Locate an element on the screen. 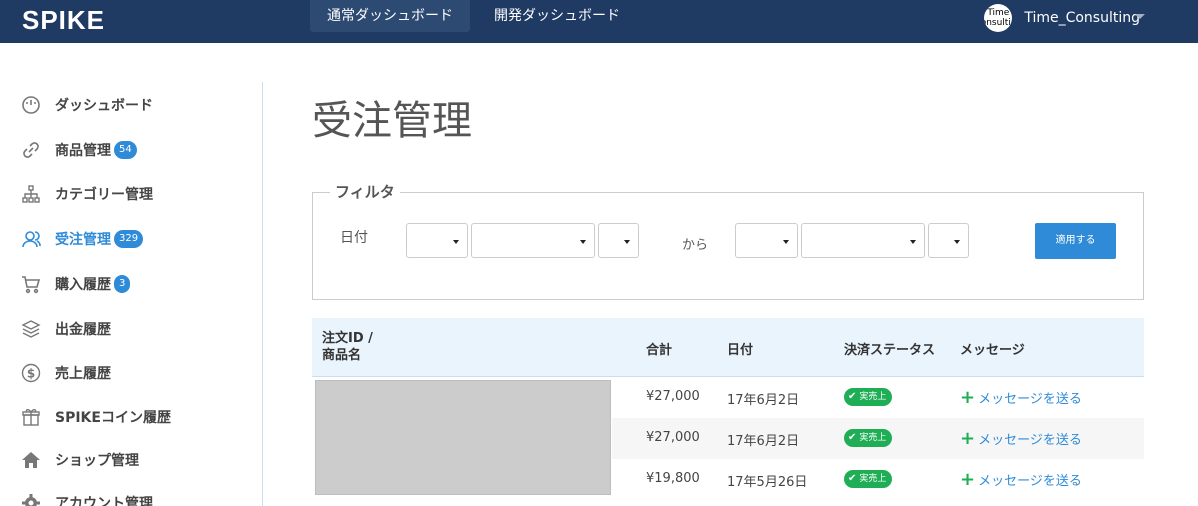 The image size is (1198, 506). filter-legend: フィルタ is located at coordinates (365, 191).